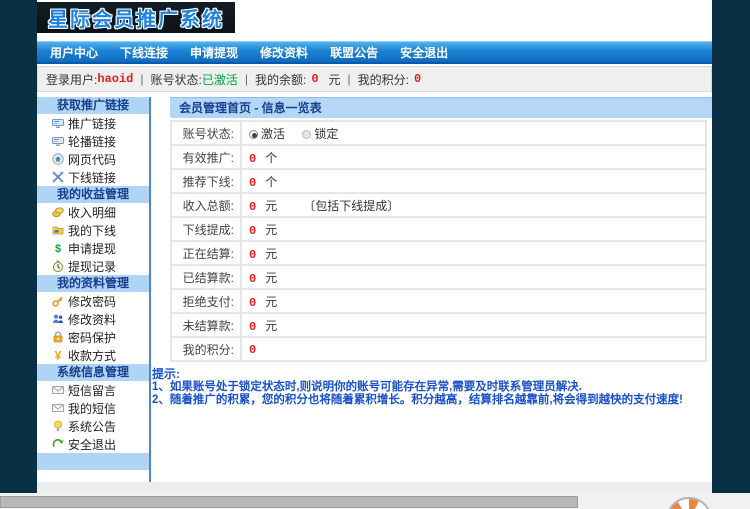 The height and width of the screenshot is (509, 750). What do you see at coordinates (214, 52) in the screenshot?
I see `nav-item-withdraw: 申请提现` at bounding box center [214, 52].